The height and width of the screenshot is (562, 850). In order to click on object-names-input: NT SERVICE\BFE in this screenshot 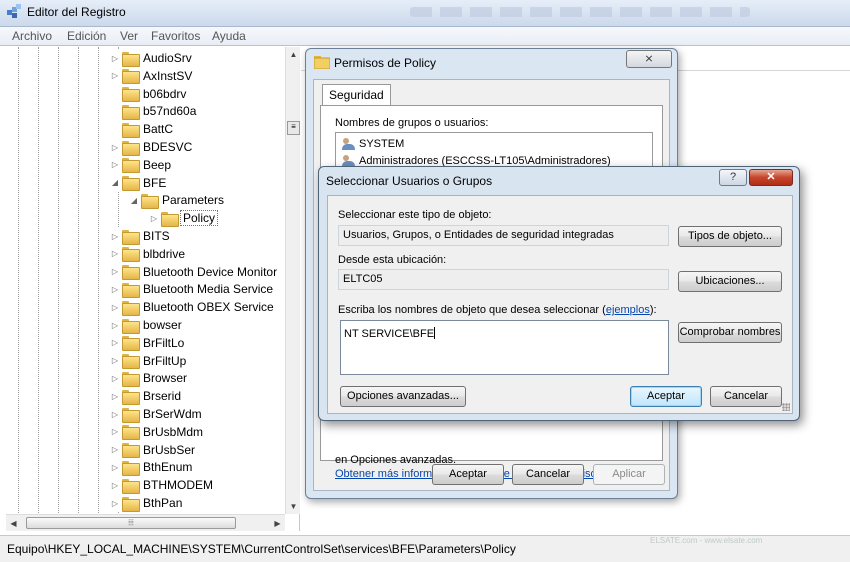, I will do `click(504, 347)`.